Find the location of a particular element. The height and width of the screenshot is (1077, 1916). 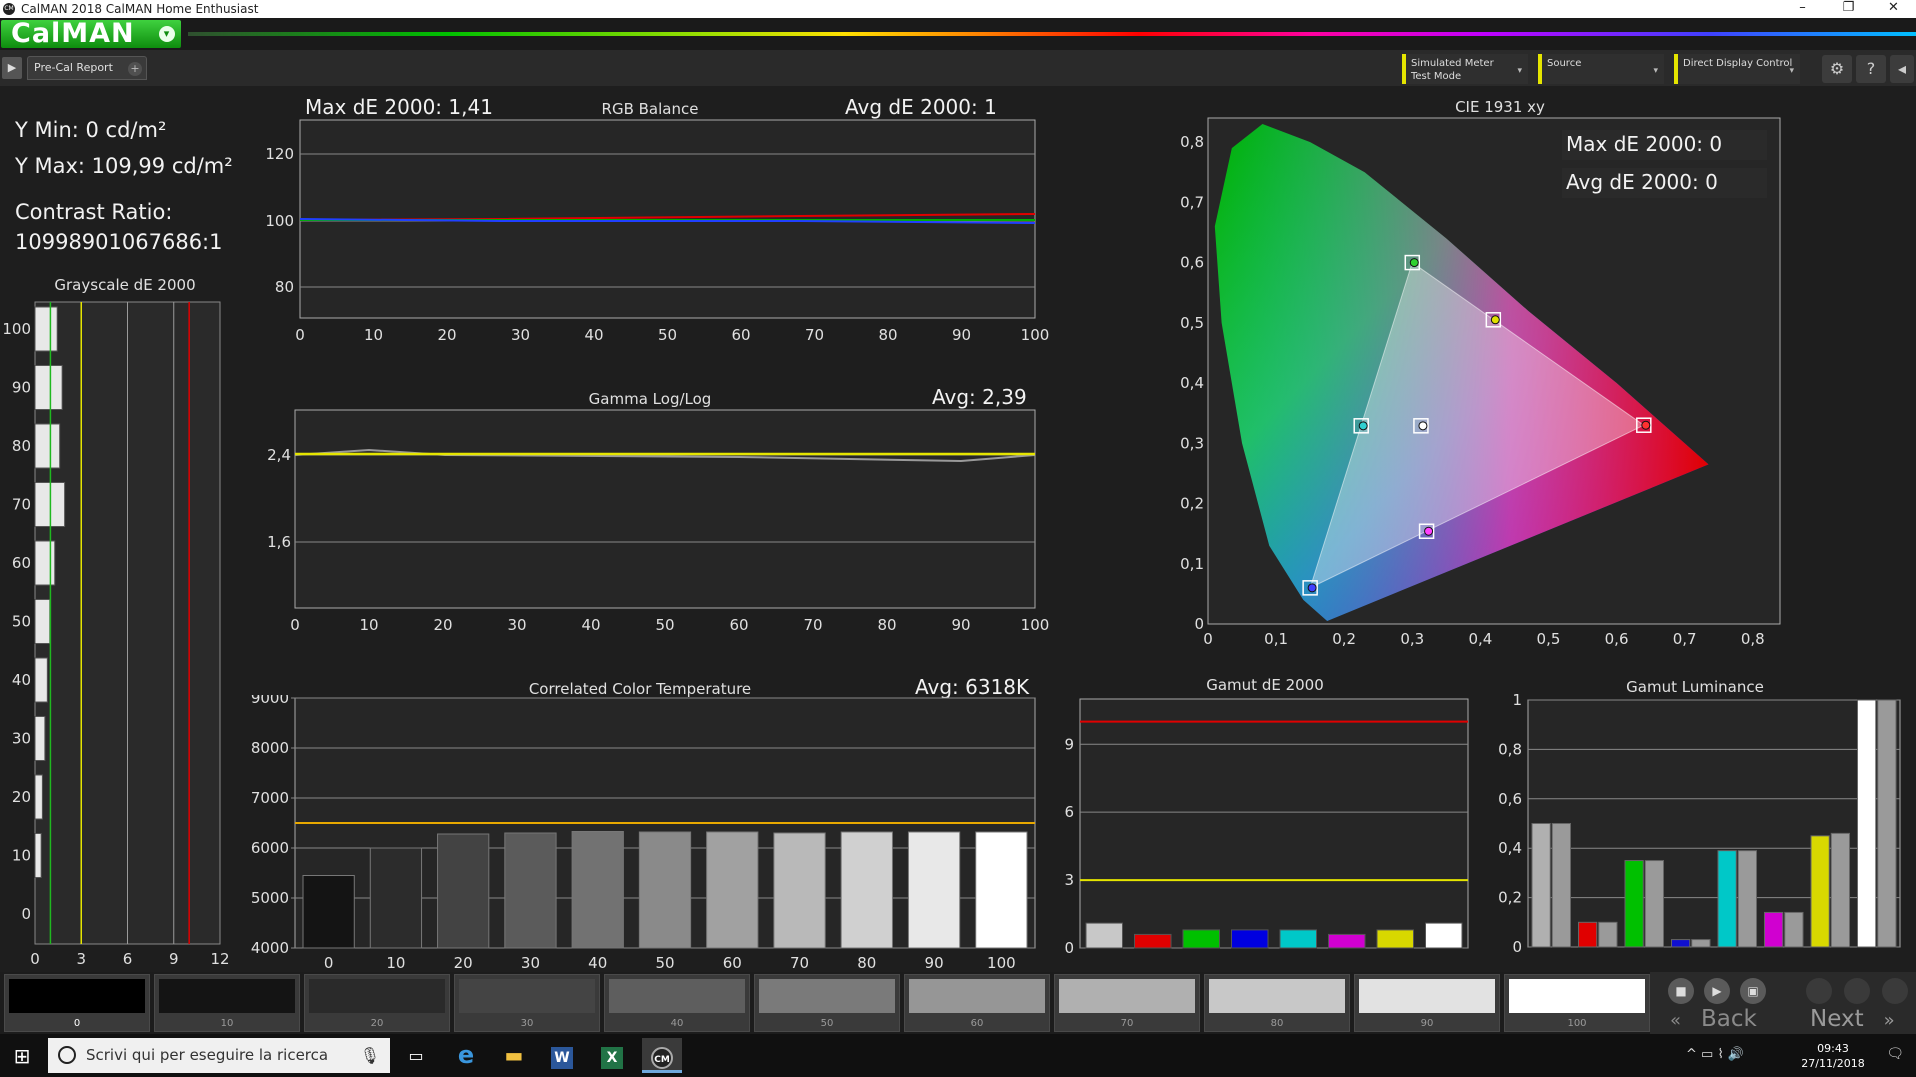

app-header: CalMAN ▾ is located at coordinates (958, 34).